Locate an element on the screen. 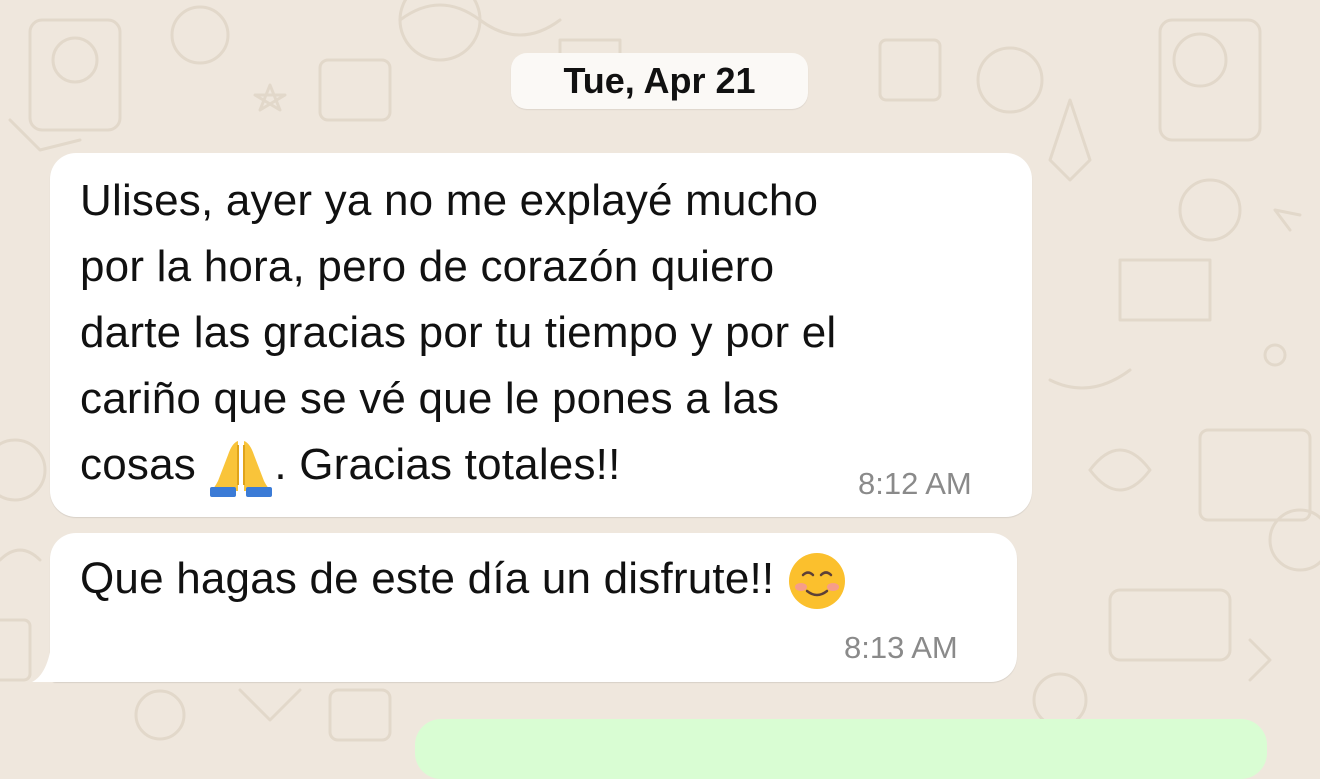 Image resolution: width=1320 pixels, height=779 pixels. message-line: por la hora, pero de corazón quiero is located at coordinates (427, 266).